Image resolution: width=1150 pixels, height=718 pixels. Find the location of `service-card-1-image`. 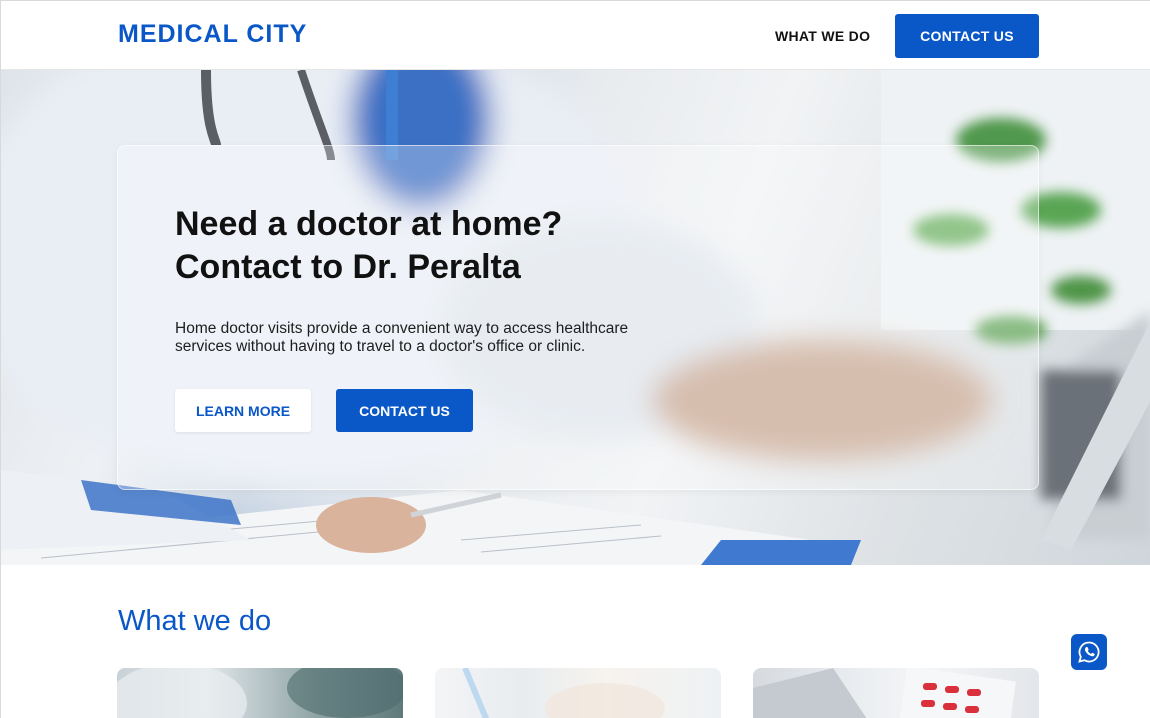

service-card-1-image is located at coordinates (260, 693).